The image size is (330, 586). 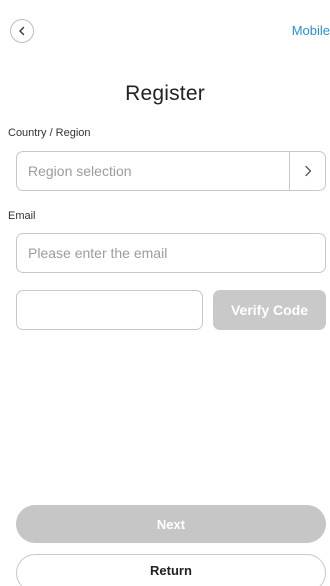 I want to click on back-button, so click(x=22, y=31).